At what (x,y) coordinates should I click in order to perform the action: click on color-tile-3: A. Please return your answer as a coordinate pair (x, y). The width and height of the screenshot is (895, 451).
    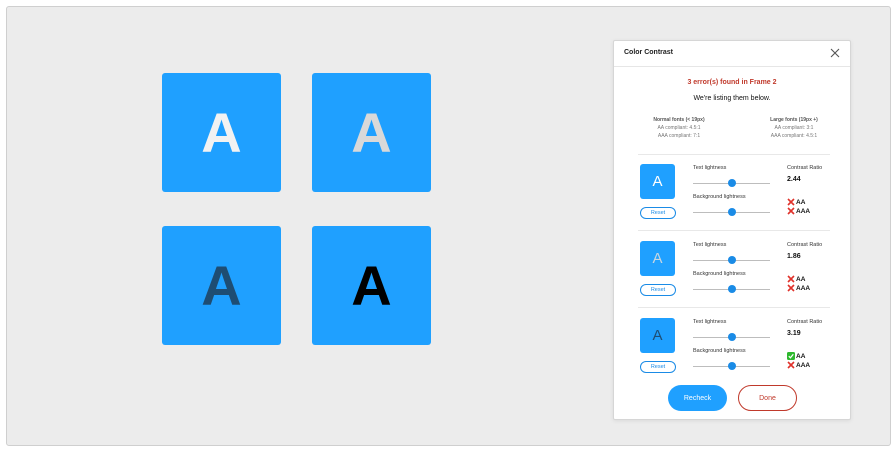
    Looking at the image, I should click on (221, 285).